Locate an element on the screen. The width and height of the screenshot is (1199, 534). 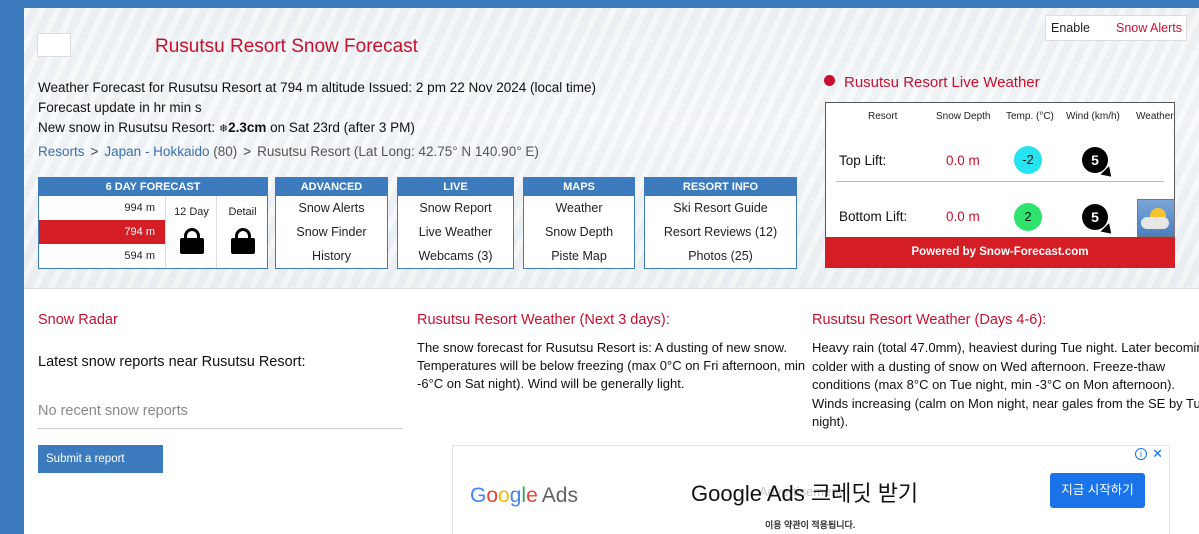
resort-info-panel-title: RESORT INFO is located at coordinates (720, 187).